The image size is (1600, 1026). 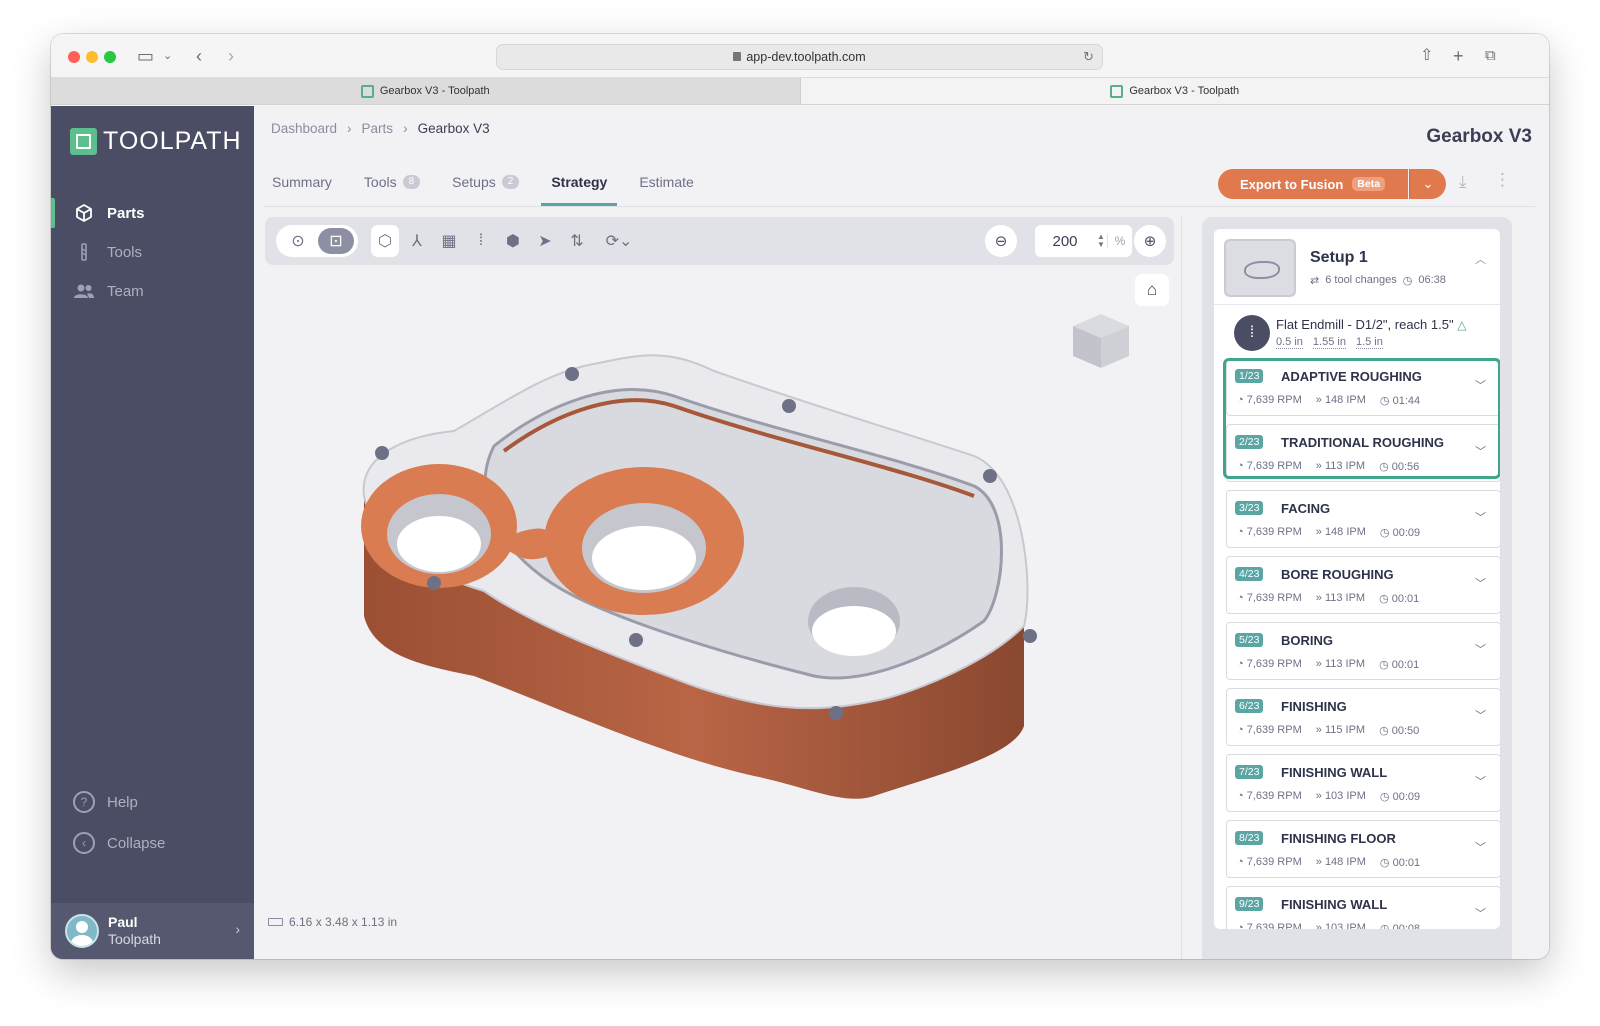 I want to click on help-button: ? Help, so click(x=152, y=802).